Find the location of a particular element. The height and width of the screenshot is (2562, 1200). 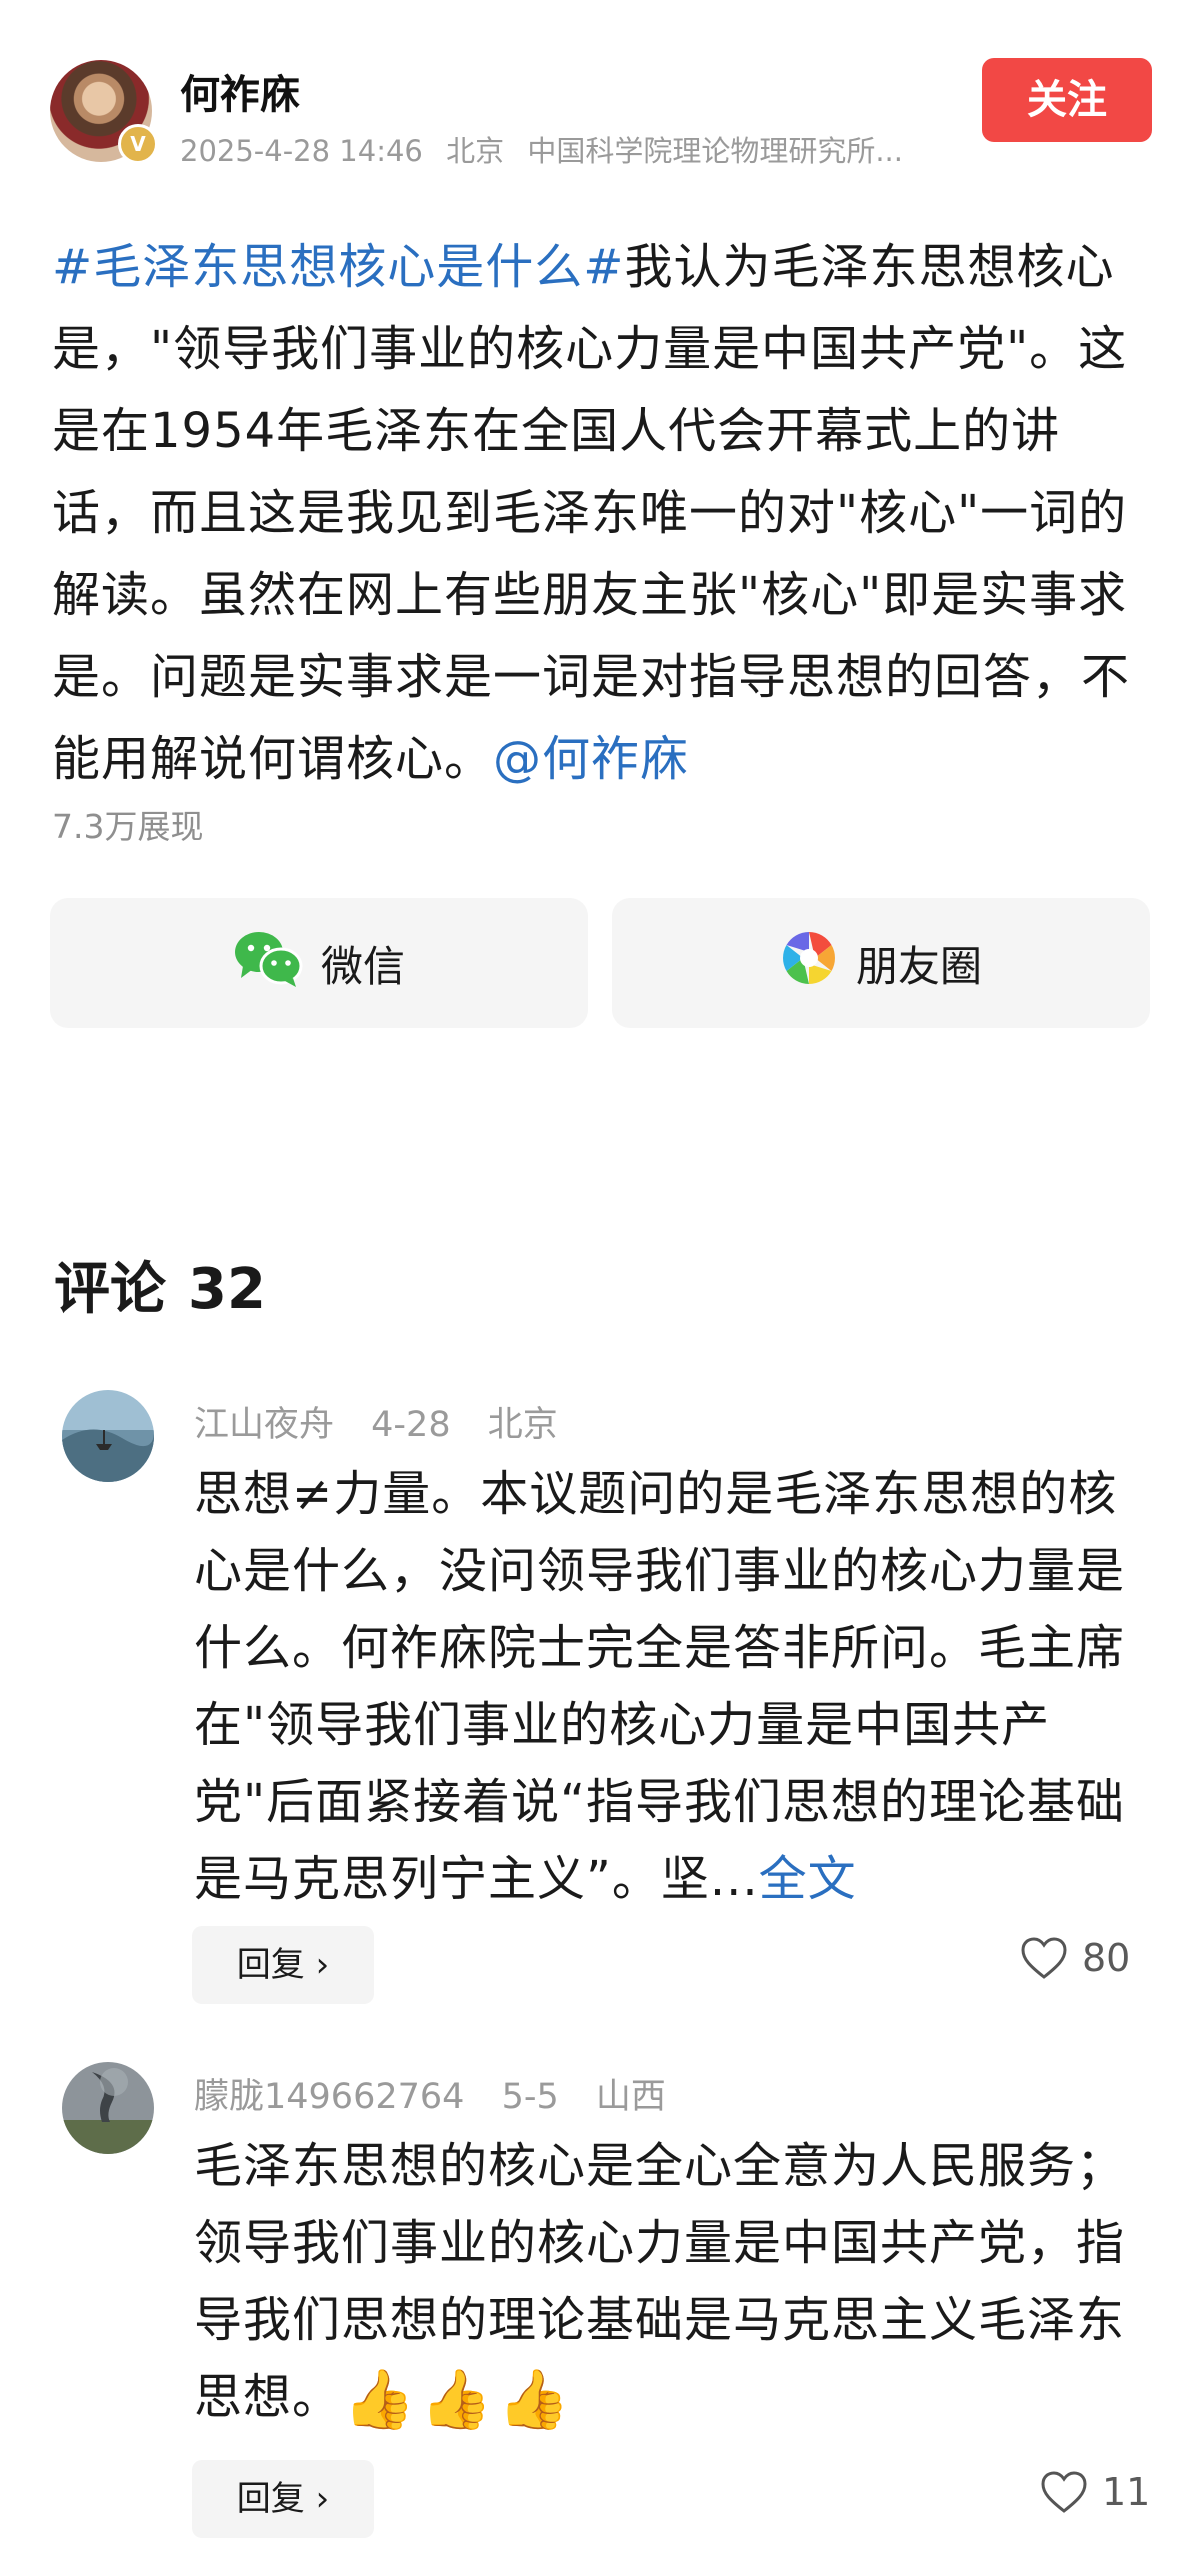

wechat-icon is located at coordinates (268, 963).